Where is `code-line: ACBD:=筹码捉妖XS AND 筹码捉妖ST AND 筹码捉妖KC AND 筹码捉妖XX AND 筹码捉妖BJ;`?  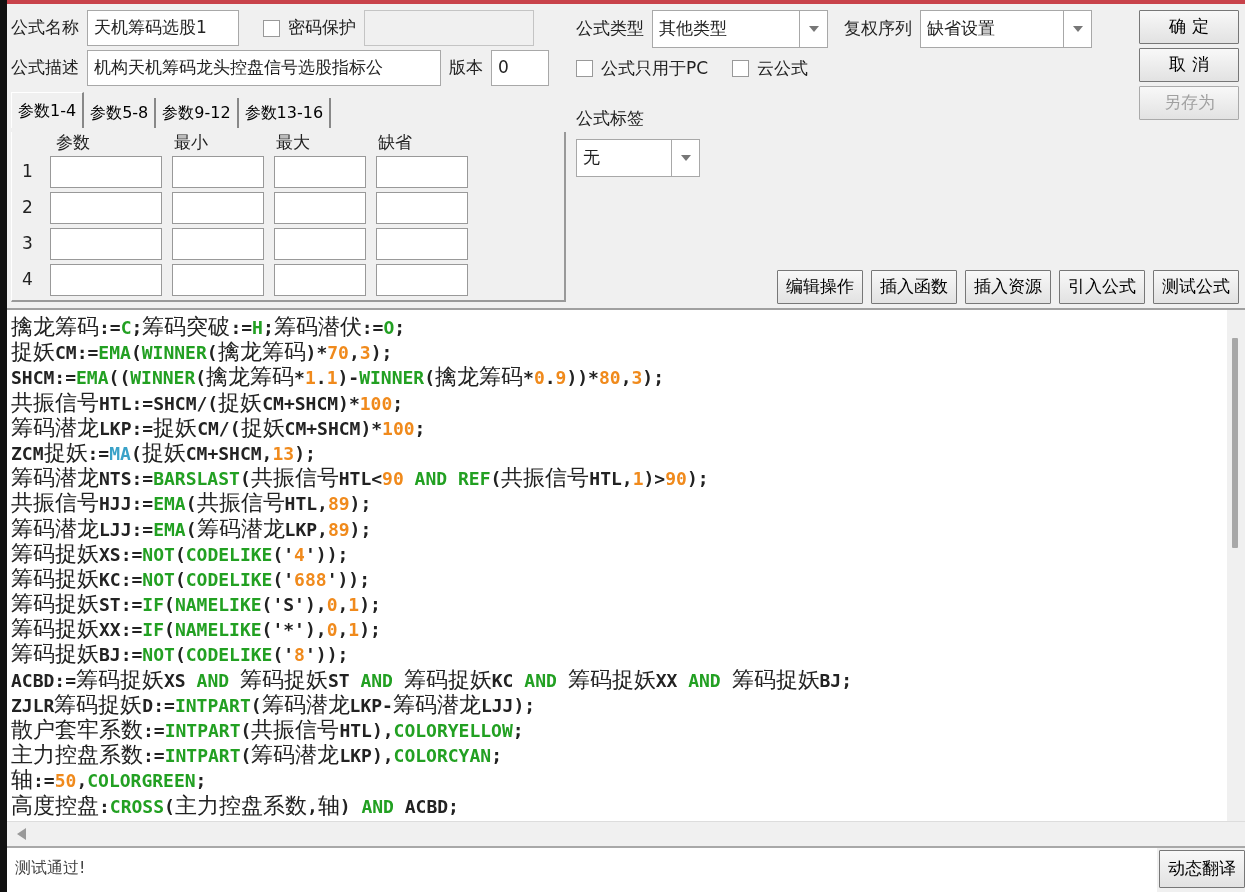
code-line: ACBD:=筹码捉妖XS AND 筹码捉妖ST AND 筹码捉妖KC AND 筹码捉妖XX AND 筹码捉妖BJ; is located at coordinates (432, 679).